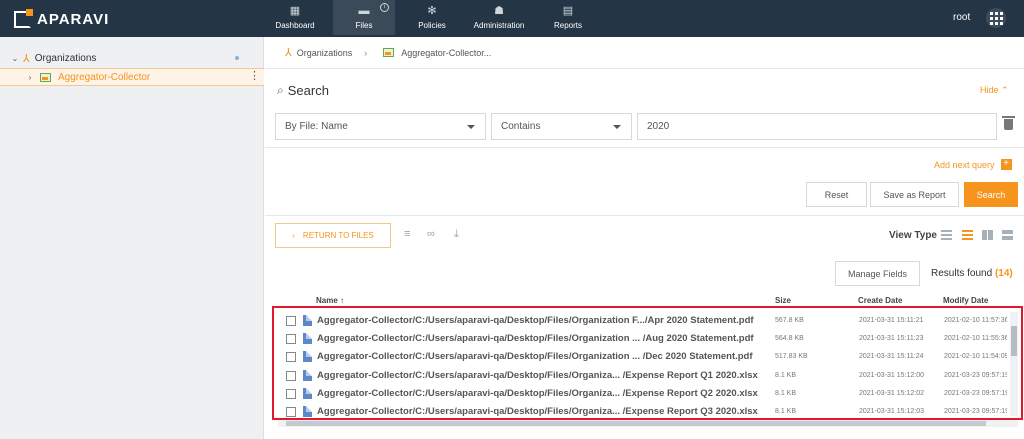 This screenshot has width=1024, height=439. What do you see at coordinates (914, 194) in the screenshot?
I see `save-as-report-button: Save as Report` at bounding box center [914, 194].